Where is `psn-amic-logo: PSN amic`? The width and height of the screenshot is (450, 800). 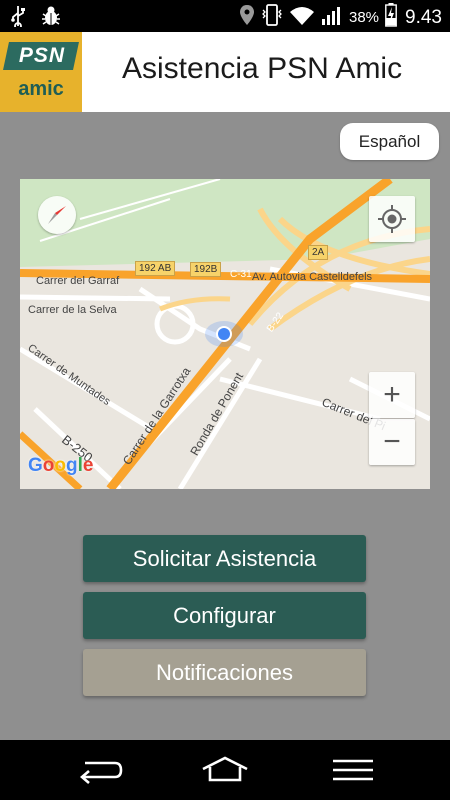 psn-amic-logo: PSN amic is located at coordinates (41, 72).